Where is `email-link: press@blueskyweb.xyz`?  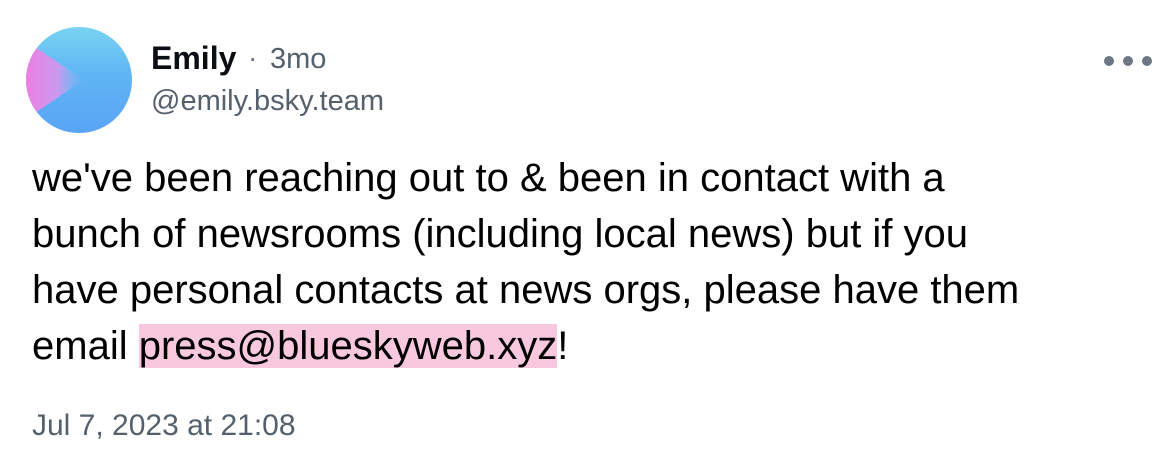 email-link: press@blueskyweb.xyz is located at coordinates (348, 346).